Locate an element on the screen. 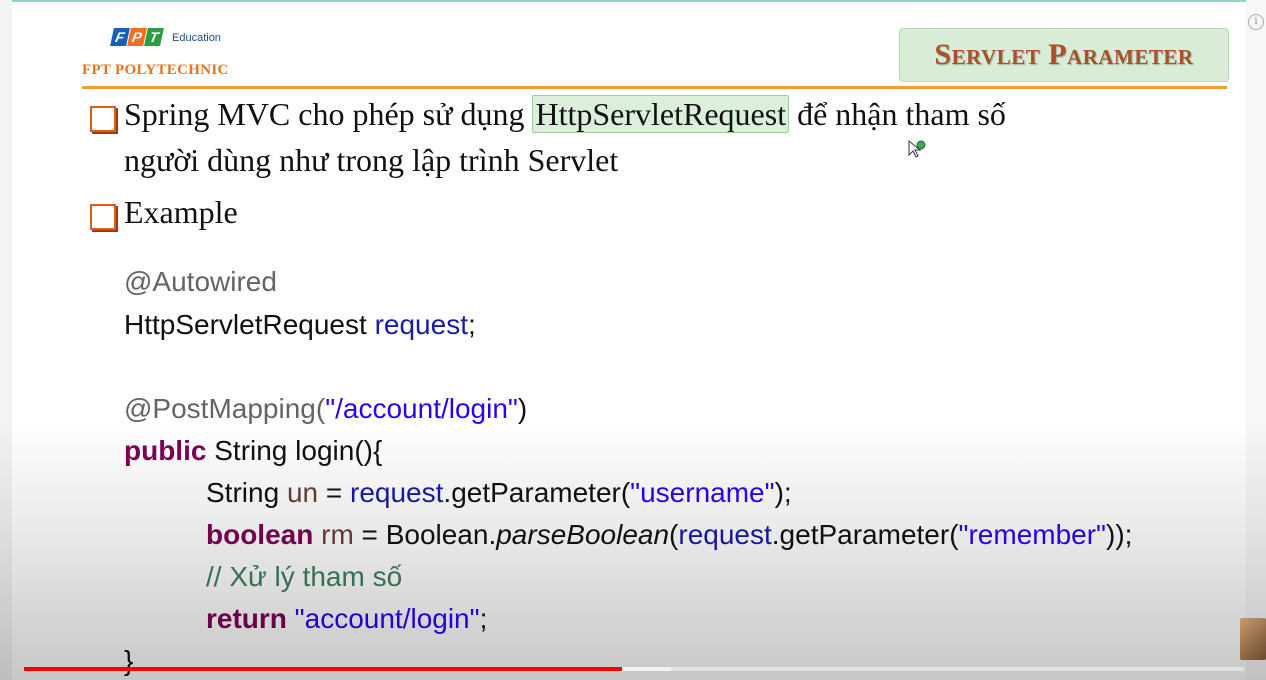 Image resolution: width=1266 pixels, height=680 pixels. left-gutter is located at coordinates (6, 340).